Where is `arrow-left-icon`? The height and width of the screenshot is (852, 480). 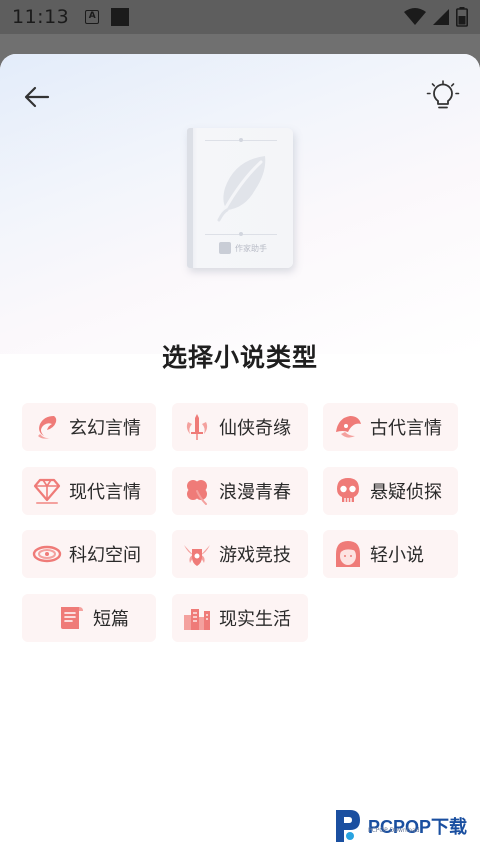 arrow-left-icon is located at coordinates (37, 97).